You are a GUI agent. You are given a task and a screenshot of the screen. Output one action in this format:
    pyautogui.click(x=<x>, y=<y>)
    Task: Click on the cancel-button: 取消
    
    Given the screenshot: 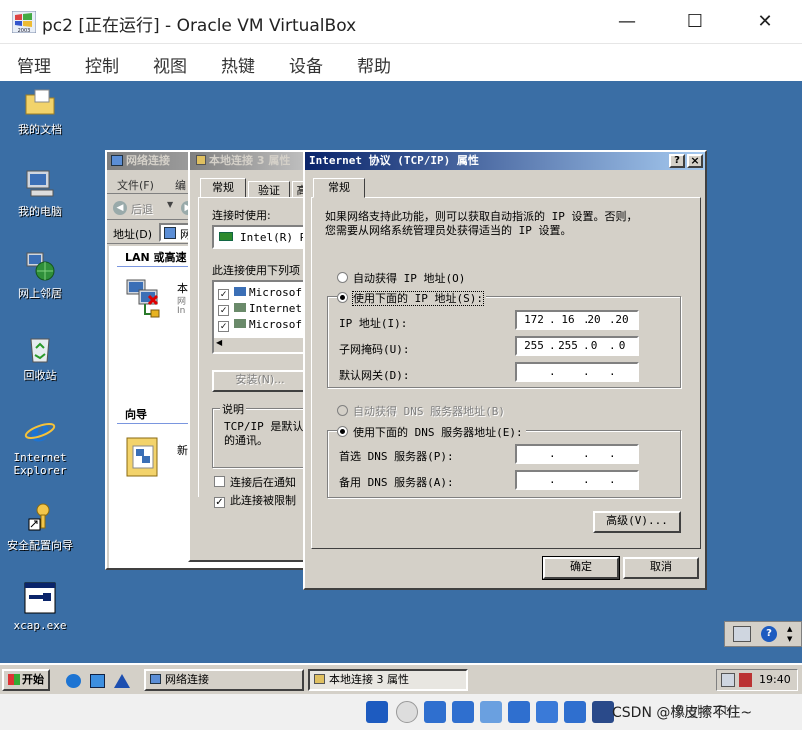 What is the action you would take?
    pyautogui.click(x=661, y=568)
    